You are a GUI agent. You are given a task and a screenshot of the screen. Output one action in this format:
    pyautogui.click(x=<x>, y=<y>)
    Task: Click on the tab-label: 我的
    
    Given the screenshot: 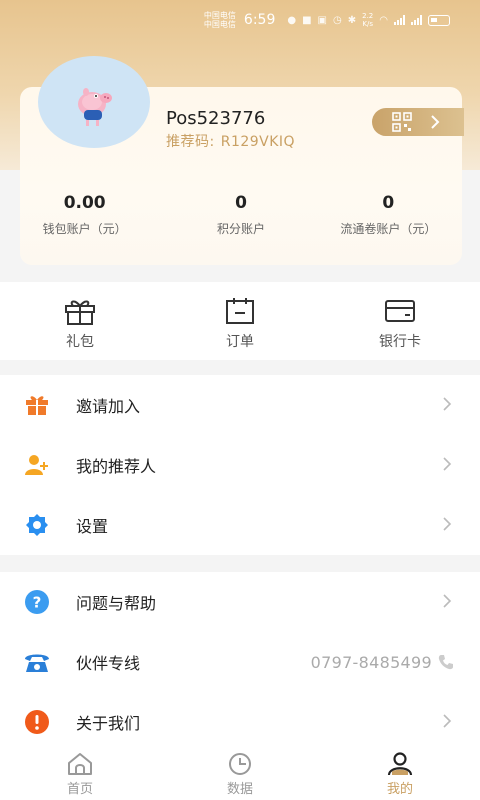 What is the action you would take?
    pyautogui.click(x=399, y=789)
    